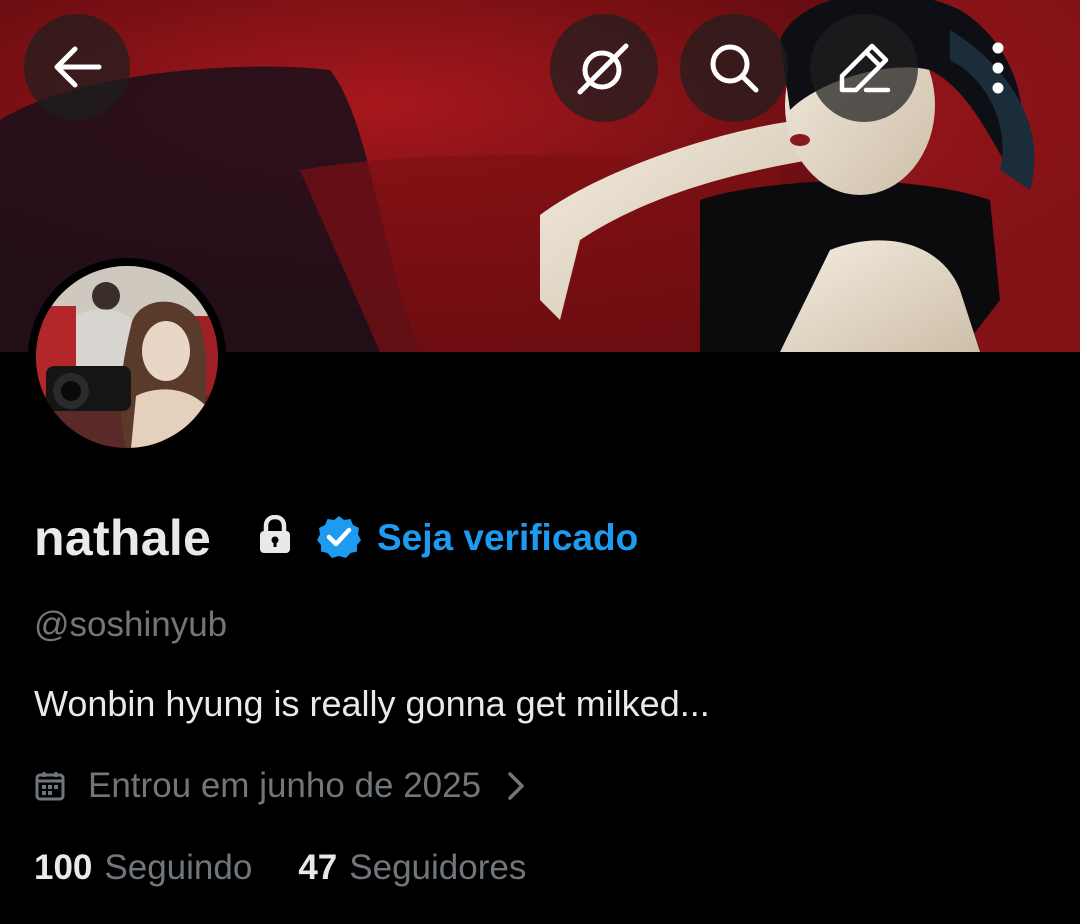 The width and height of the screenshot is (1080, 924). What do you see at coordinates (178, 867) in the screenshot?
I see `following-label: Seguindo` at bounding box center [178, 867].